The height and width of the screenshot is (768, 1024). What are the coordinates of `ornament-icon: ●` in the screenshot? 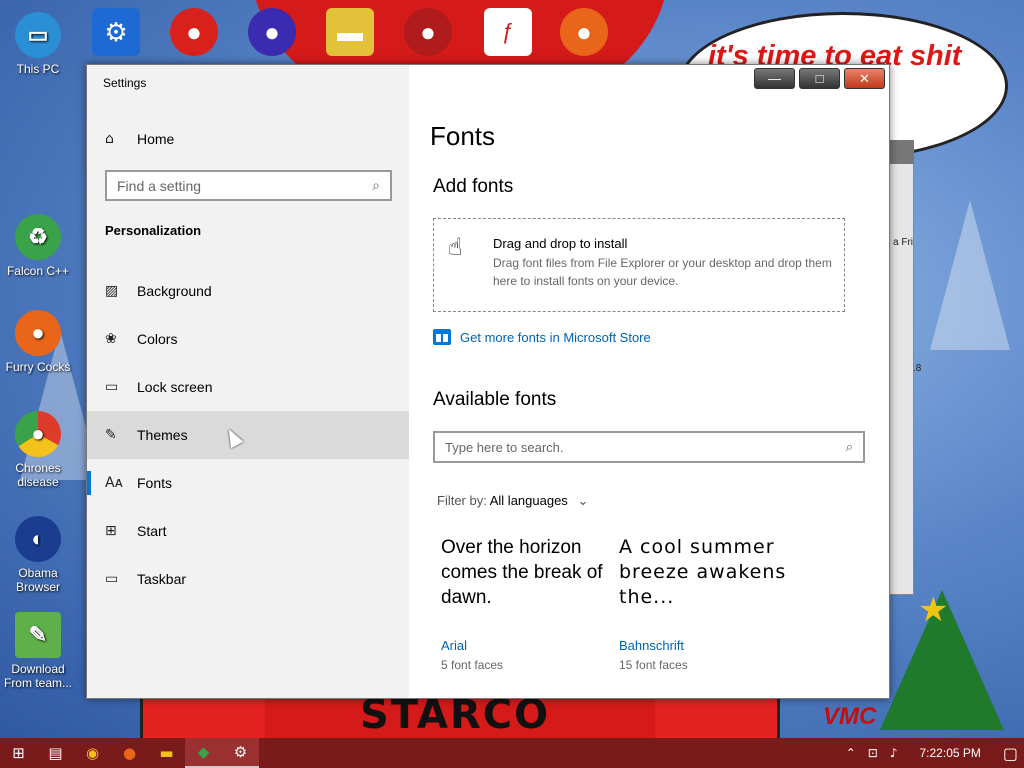 It's located at (272, 32).